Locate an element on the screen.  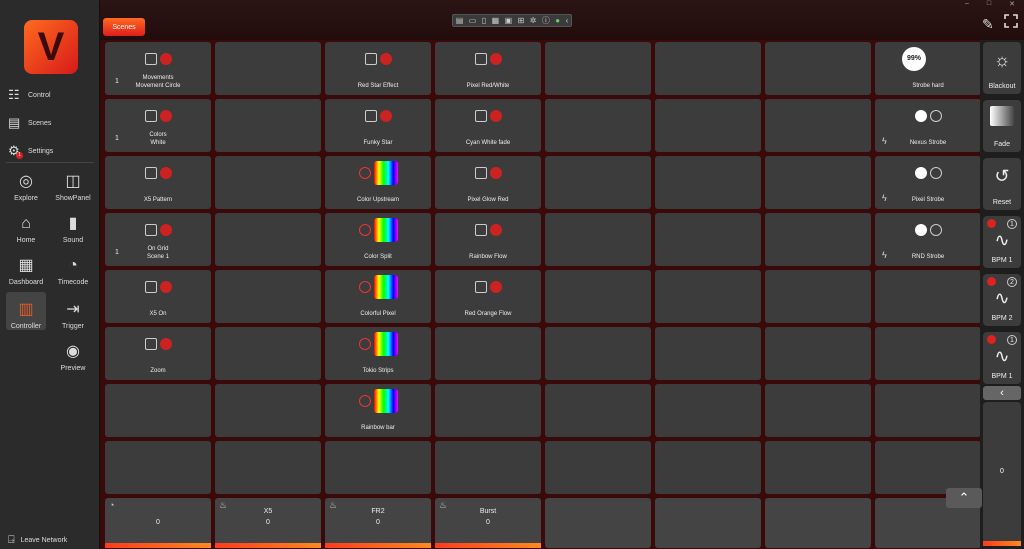
tile-controller: ▥ Controller is located at coordinates (26, 311).